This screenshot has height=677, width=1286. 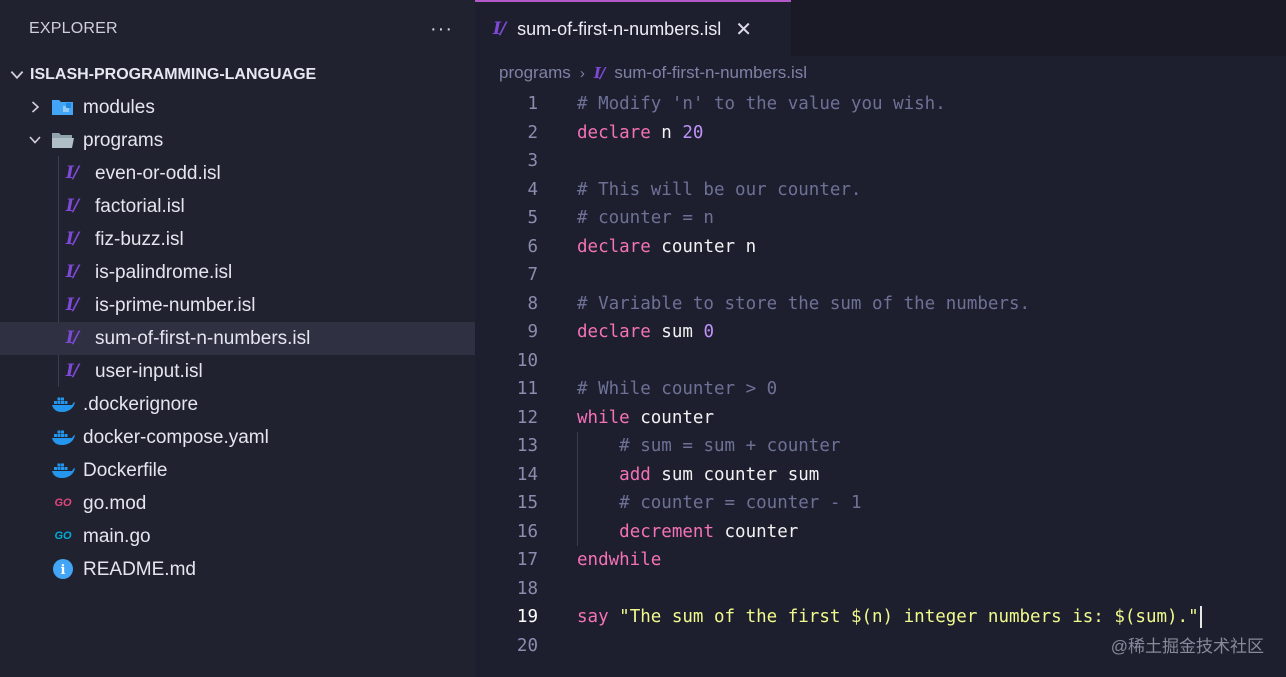 What do you see at coordinates (237, 536) in the screenshot?
I see `tree-item-main-go: GO main.go` at bounding box center [237, 536].